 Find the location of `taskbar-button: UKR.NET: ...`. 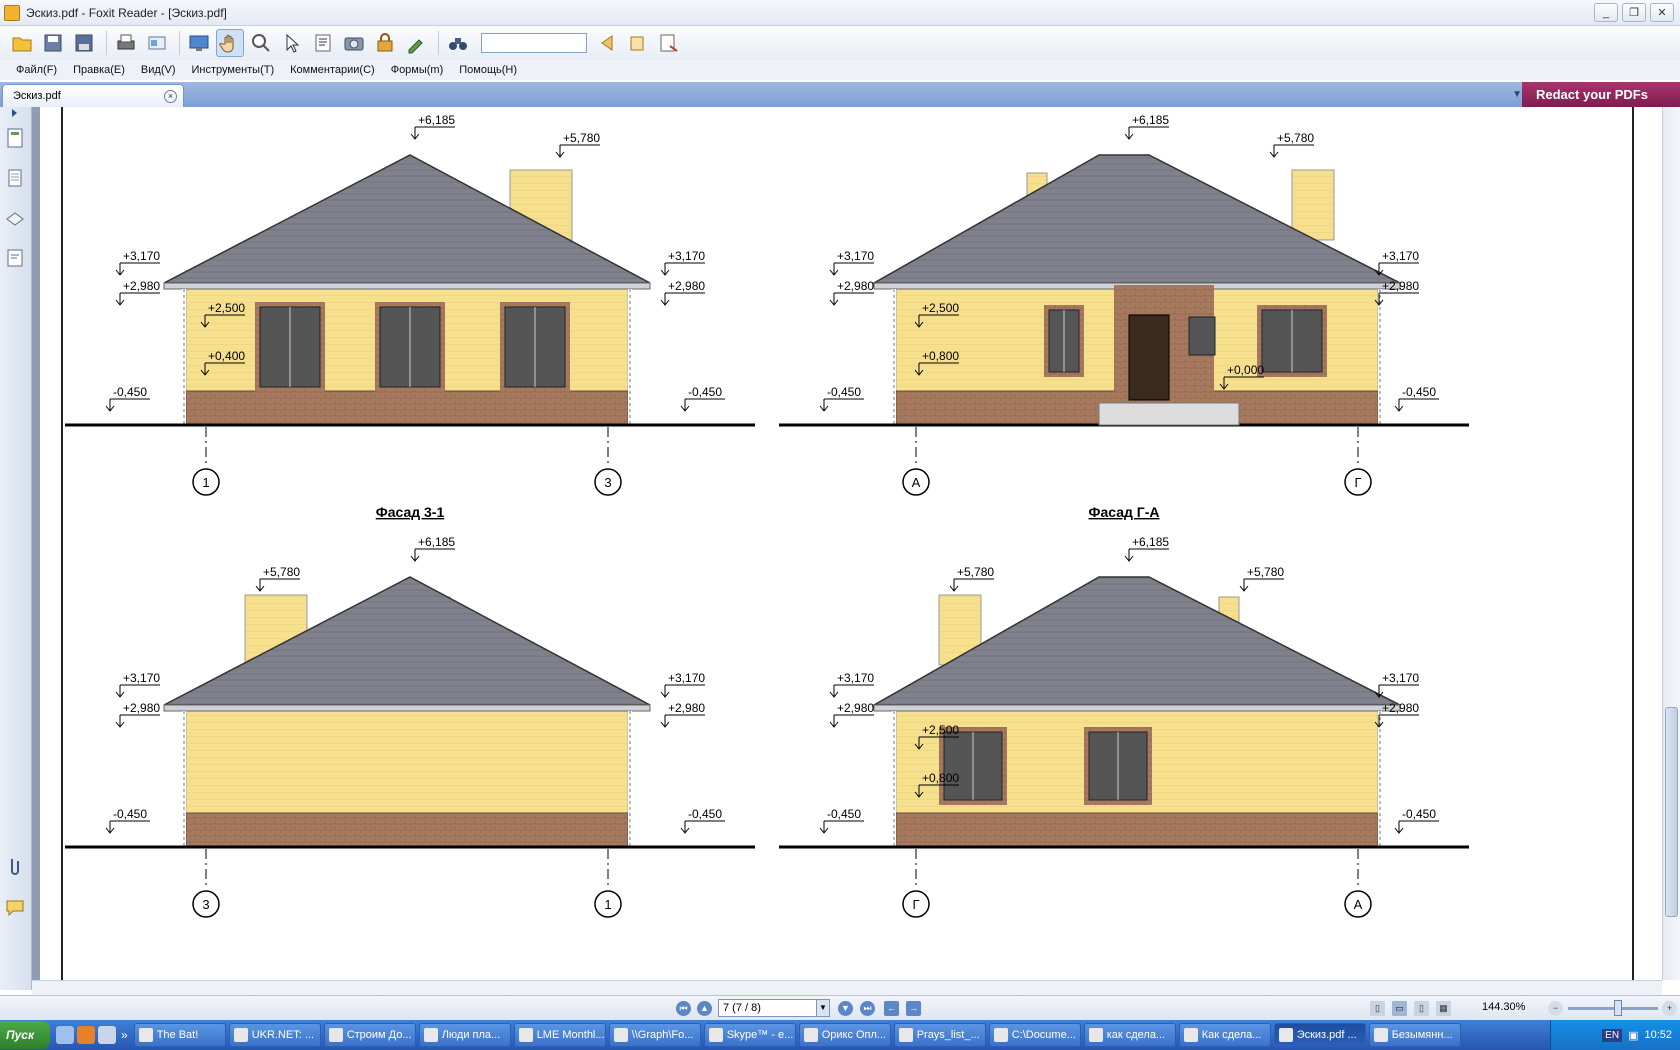

taskbar-button: UKR.NET: ... is located at coordinates (274, 1035).